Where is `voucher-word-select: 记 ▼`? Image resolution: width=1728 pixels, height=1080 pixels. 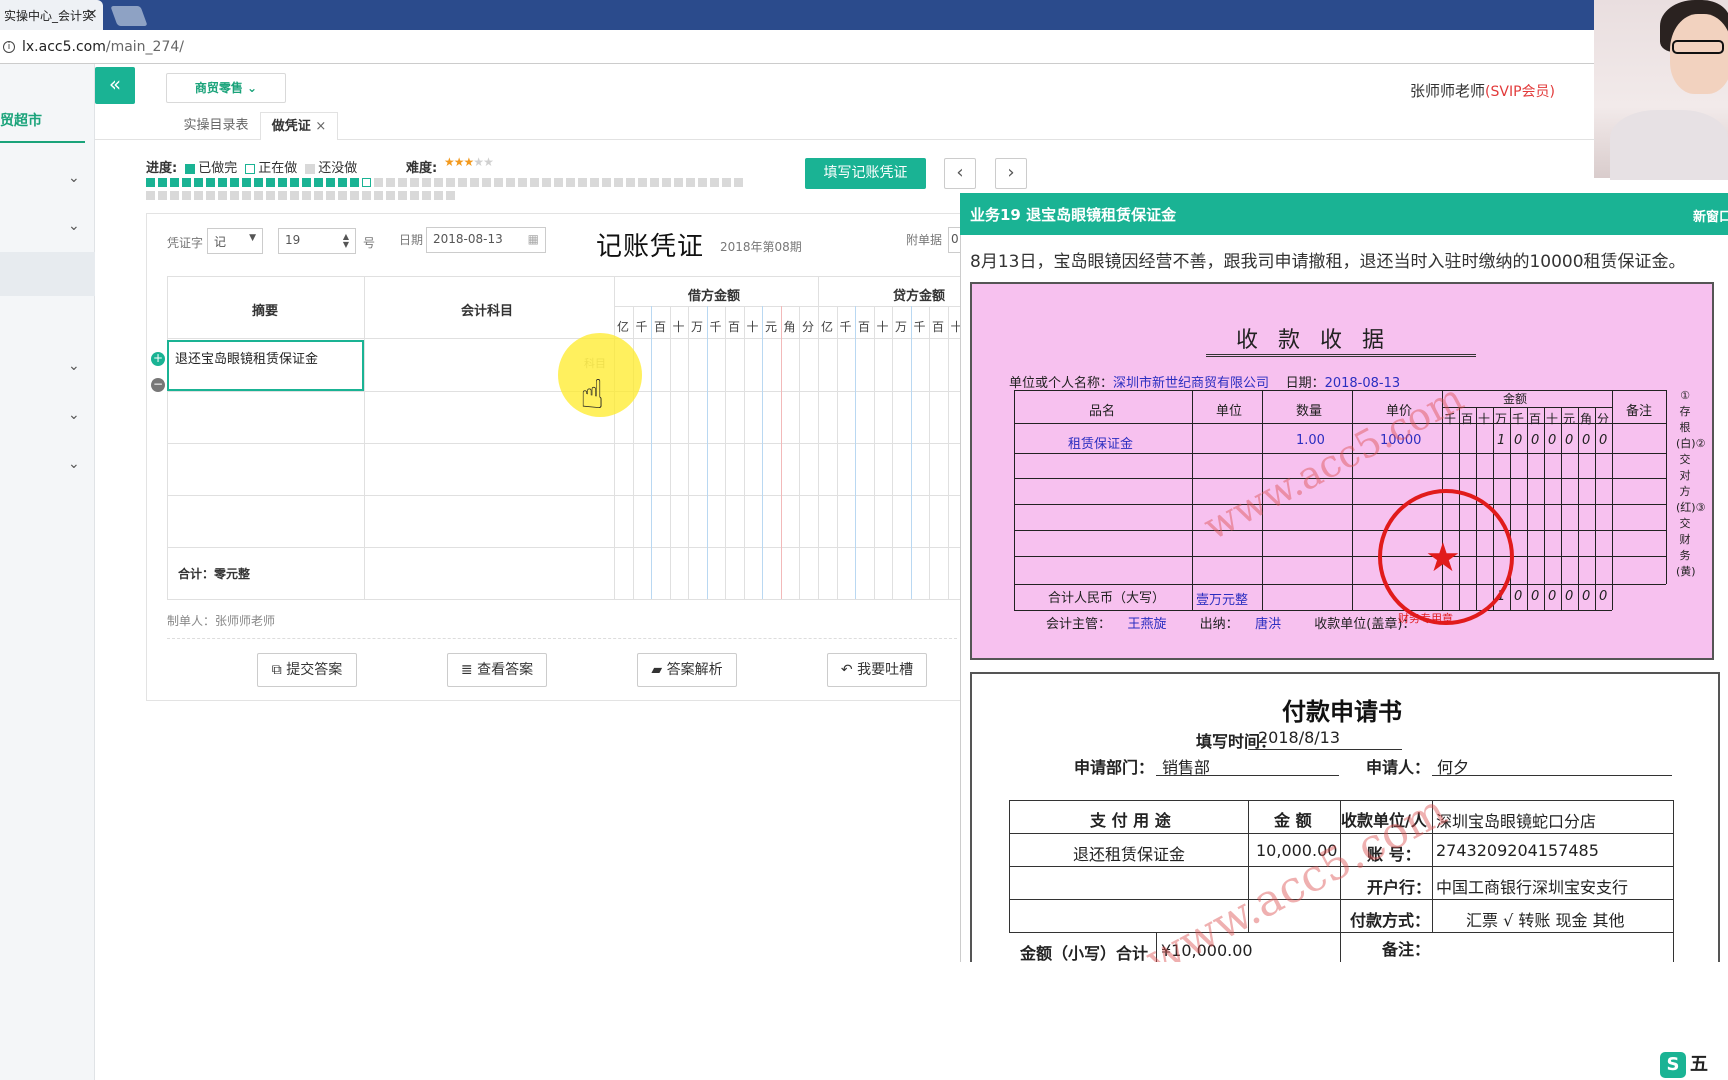 voucher-word-select: 记 ▼ is located at coordinates (235, 241).